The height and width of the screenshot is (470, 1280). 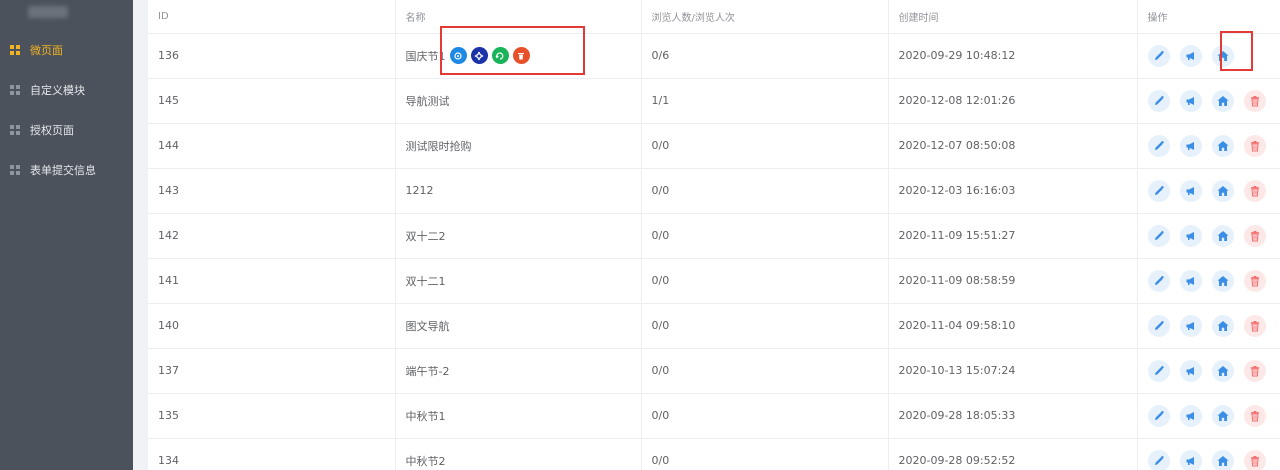 I want to click on table-row: 135 中秋节1 0/0 2020-09-28 18:05:33, so click(x=714, y=416).